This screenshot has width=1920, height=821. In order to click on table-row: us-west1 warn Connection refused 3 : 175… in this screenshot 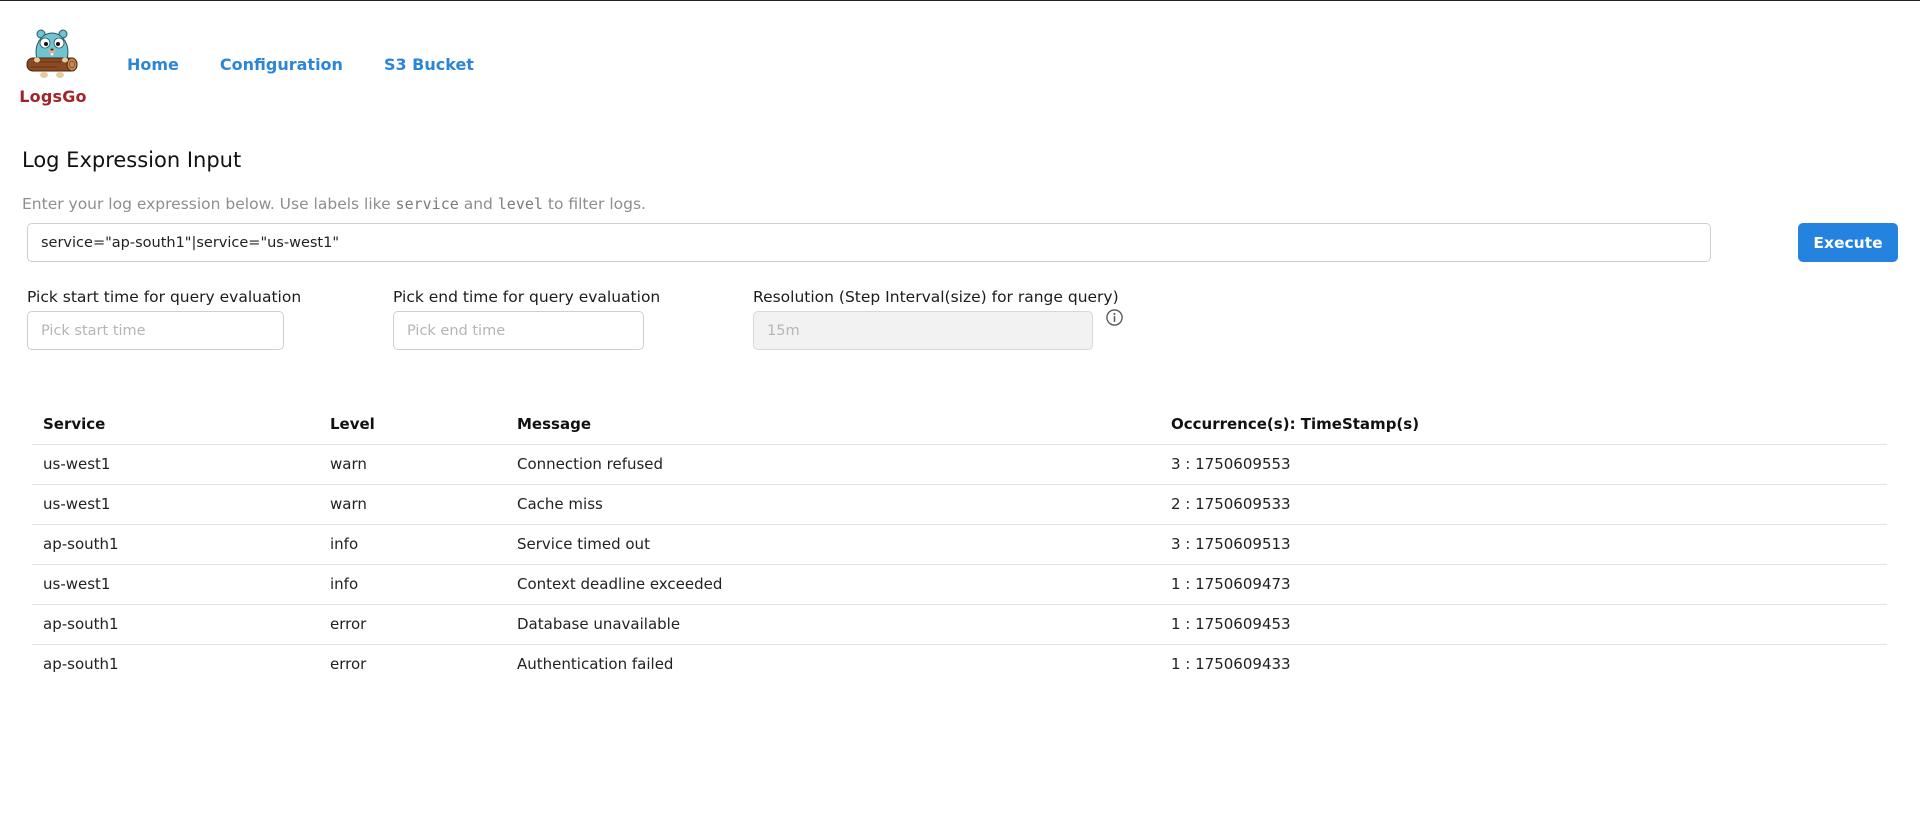, I will do `click(959, 464)`.